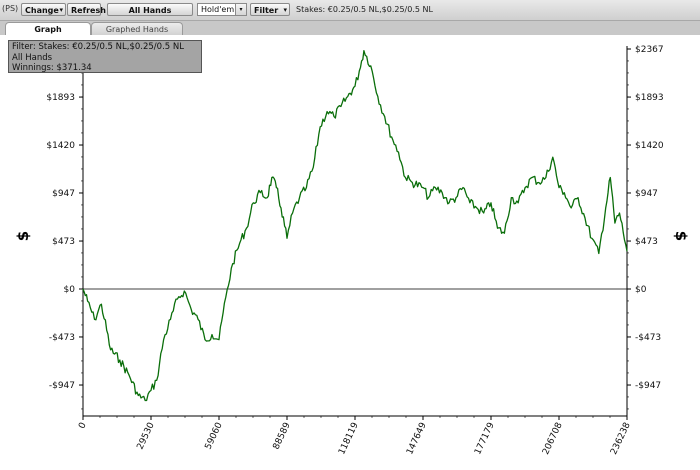 The image size is (700, 470). Describe the element at coordinates (52, 68) in the screenshot. I see `info-winnings-line: Winnings: $371.34` at that location.